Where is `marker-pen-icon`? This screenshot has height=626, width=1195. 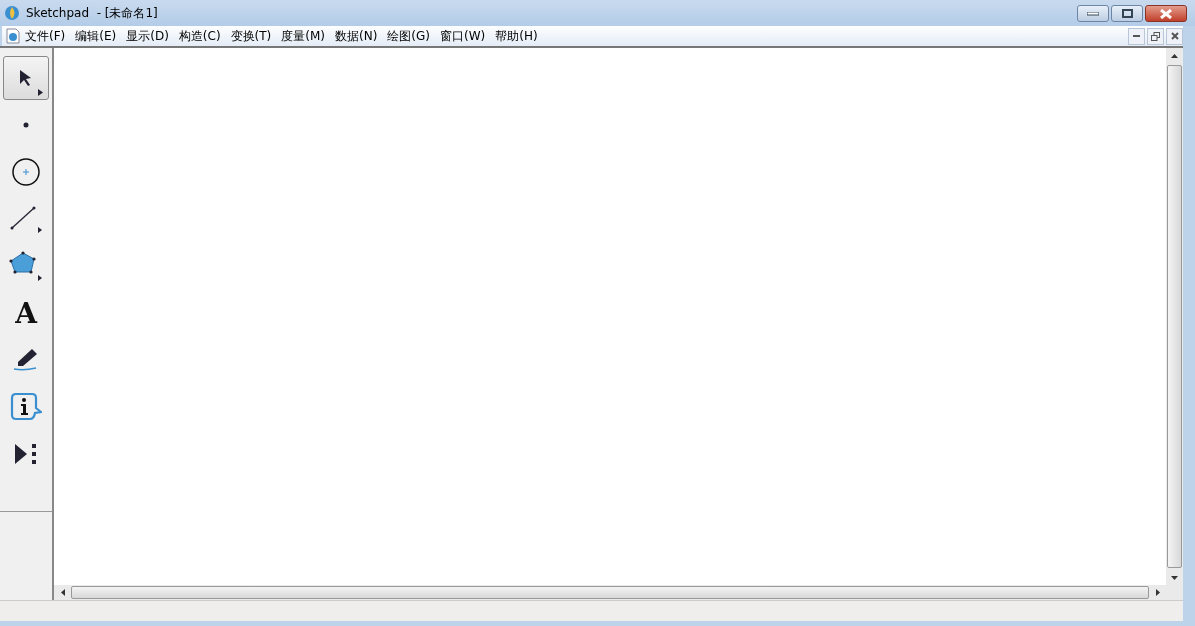 marker-pen-icon is located at coordinates (26, 360).